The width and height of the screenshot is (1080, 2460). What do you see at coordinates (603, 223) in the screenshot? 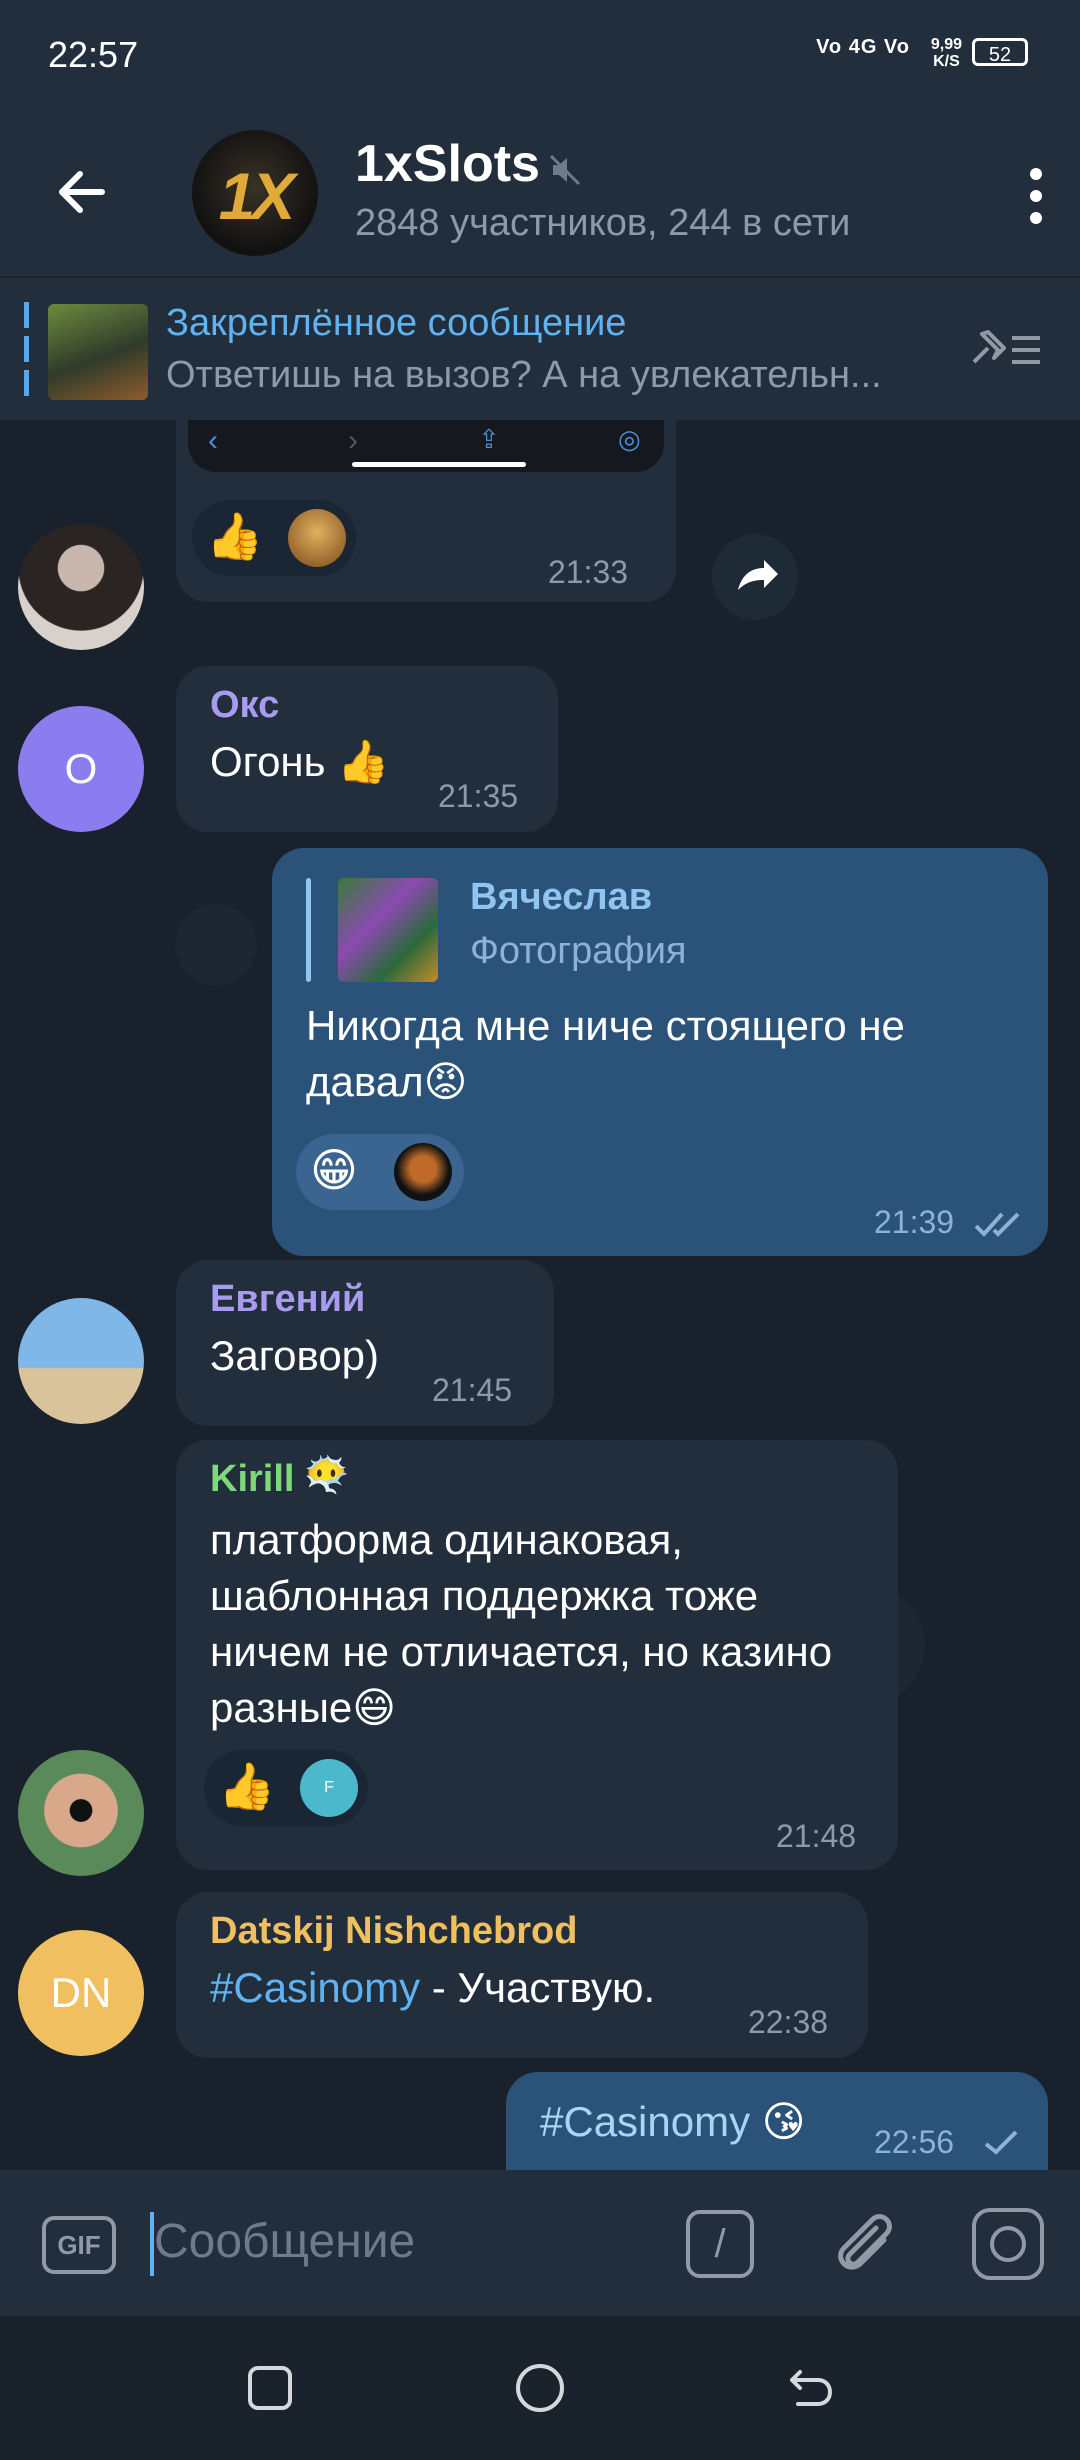
I see `chat-members-count: 2848 участников, 244 в сети` at bounding box center [603, 223].